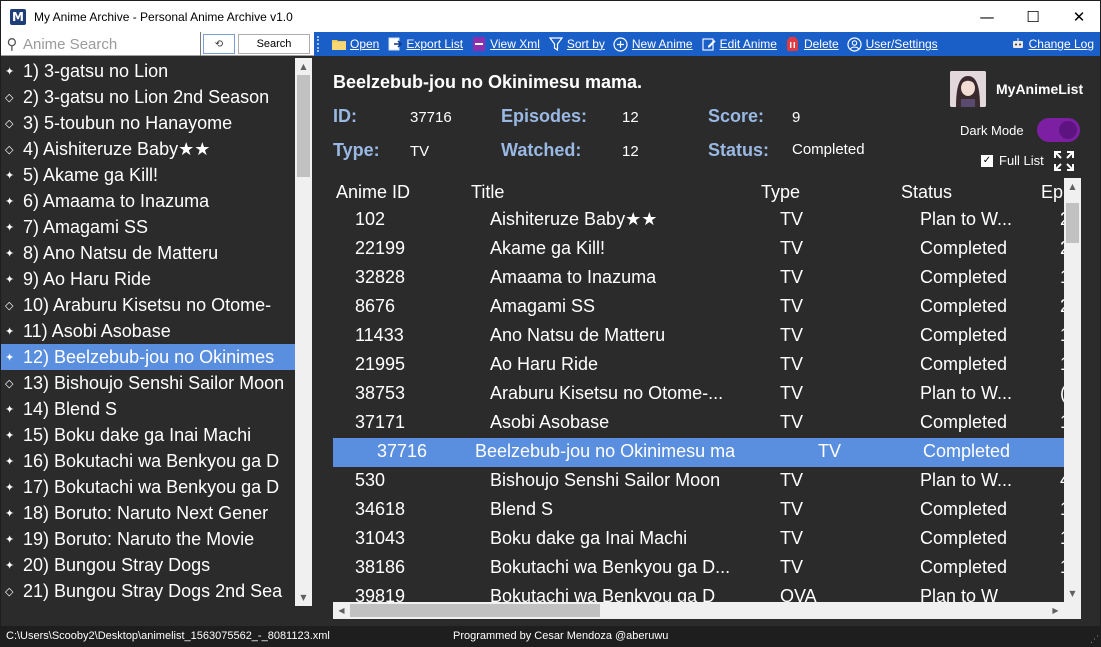 This screenshot has height=647, width=1101. What do you see at coordinates (698, 365) in the screenshot?
I see `table-row: 21995Ao Haru RideTVCompleted1` at bounding box center [698, 365].